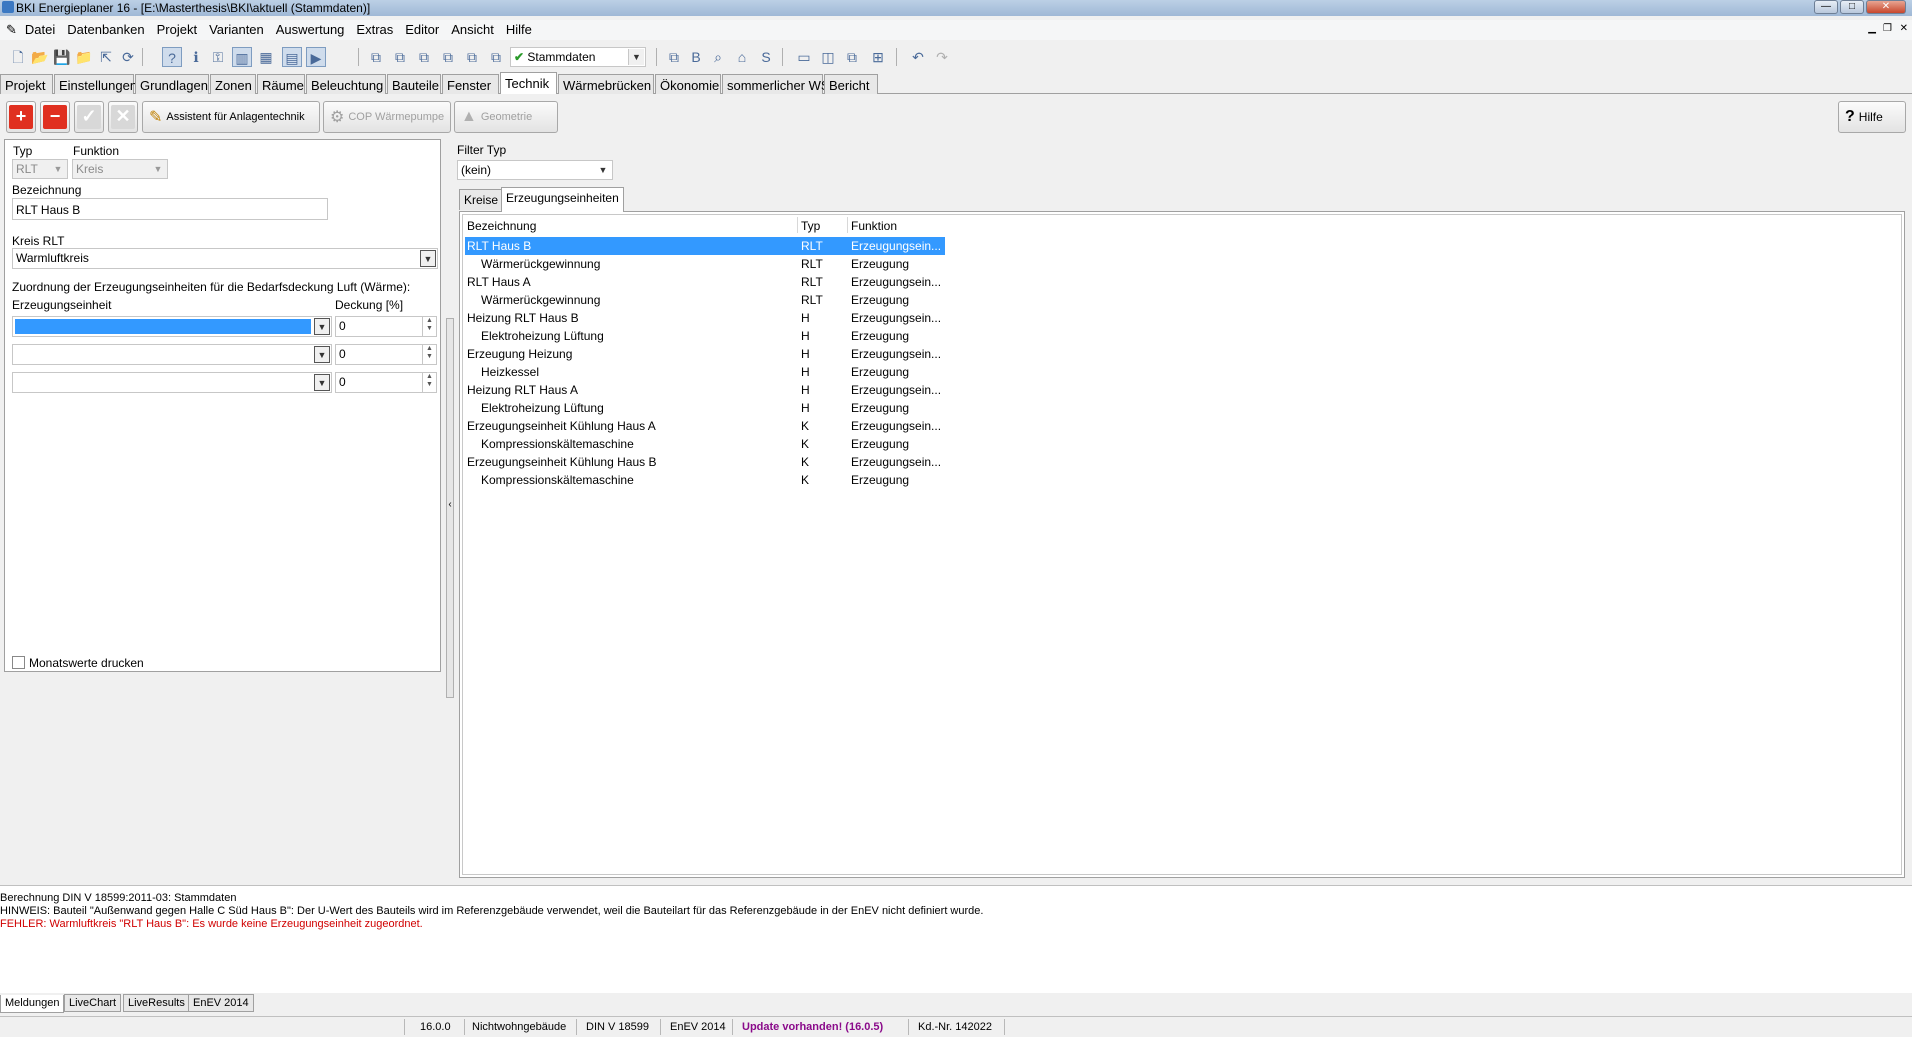  I want to click on assistant-button: ✎ Assistent für Anlagentechnik, so click(231, 117).